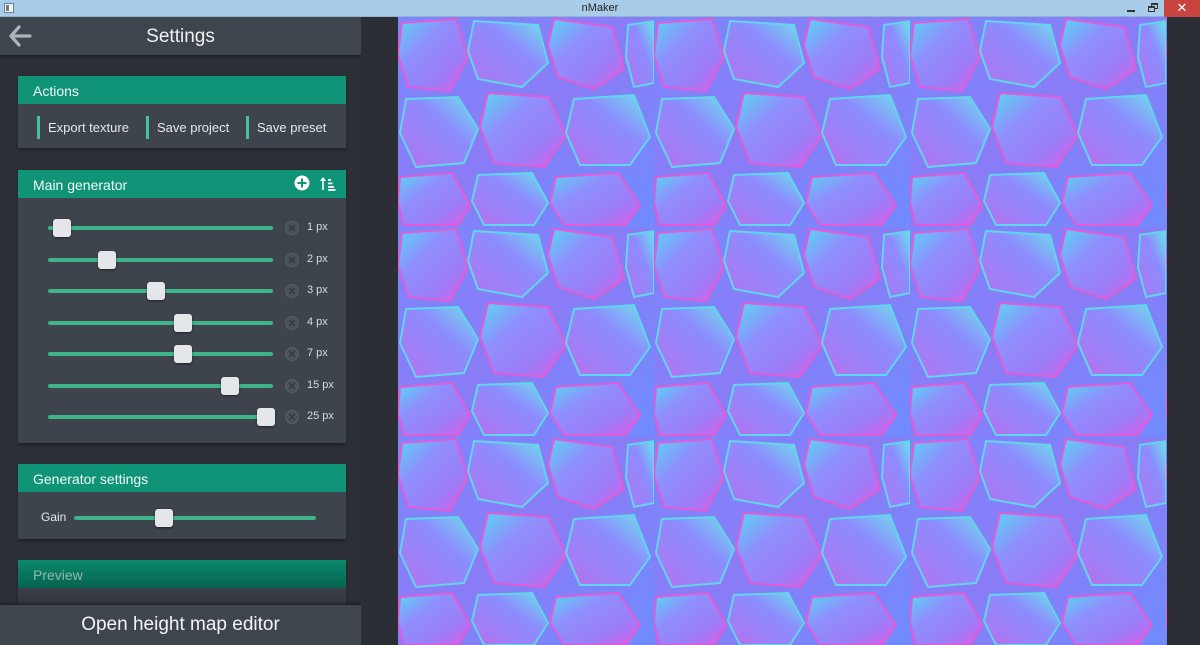  I want to click on window-titlebar: nMaker ✕, so click(600, 8).